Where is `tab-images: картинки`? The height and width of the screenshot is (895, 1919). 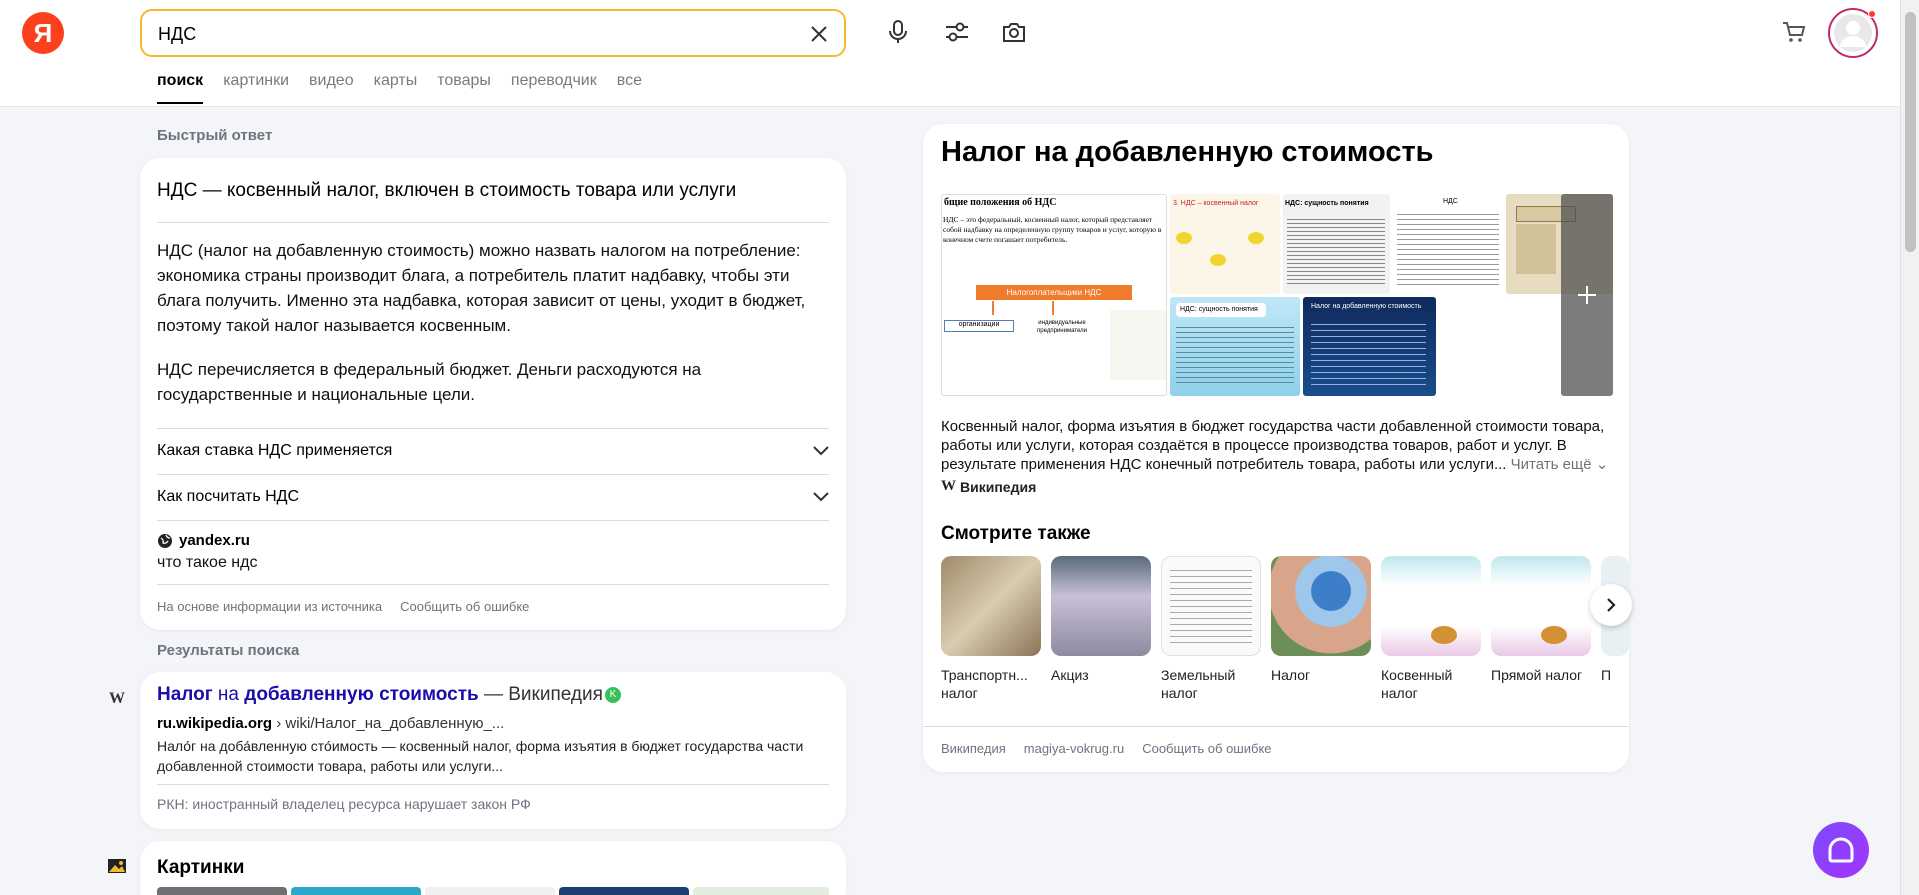 tab-images: картинки is located at coordinates (256, 88).